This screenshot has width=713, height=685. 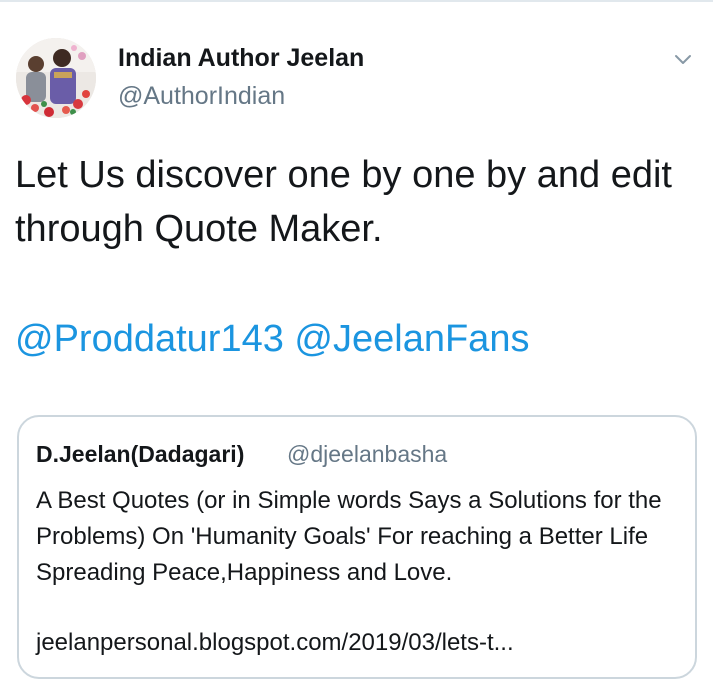 What do you see at coordinates (149, 339) in the screenshot?
I see `mention-link-proddatur143: @Proddatur143` at bounding box center [149, 339].